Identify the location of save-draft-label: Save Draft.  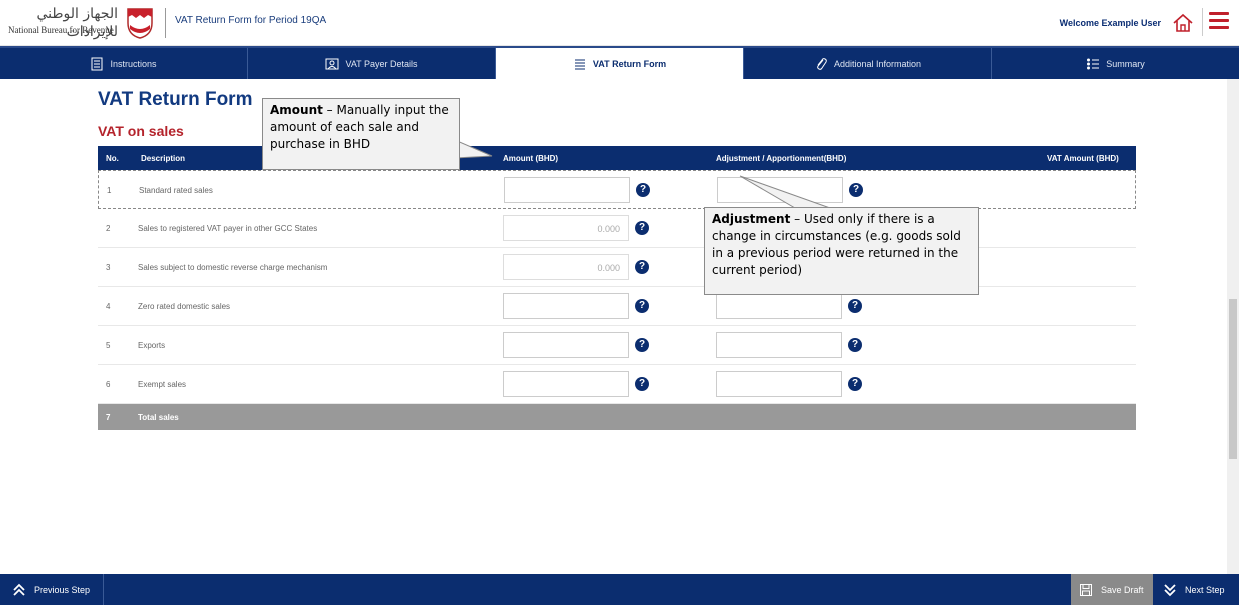
(1122, 589).